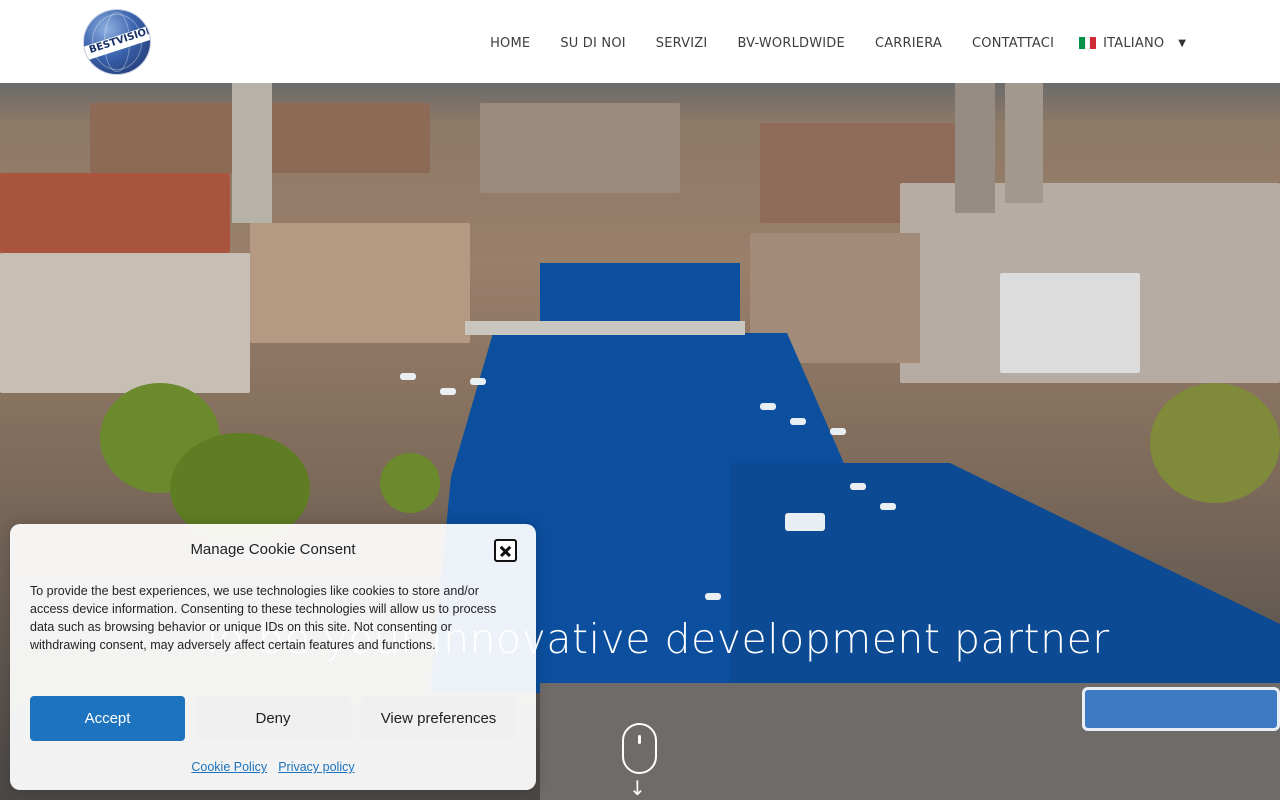  What do you see at coordinates (273, 718) in the screenshot?
I see `deny-button: Deny` at bounding box center [273, 718].